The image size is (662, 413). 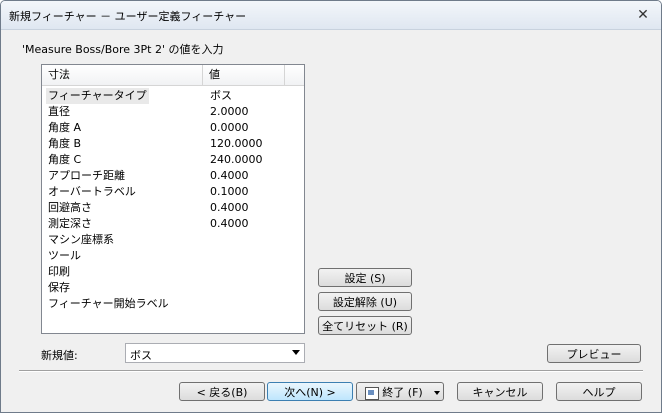 What do you see at coordinates (65, 127) in the screenshot?
I see `row-dimension-name: 角度 A` at bounding box center [65, 127].